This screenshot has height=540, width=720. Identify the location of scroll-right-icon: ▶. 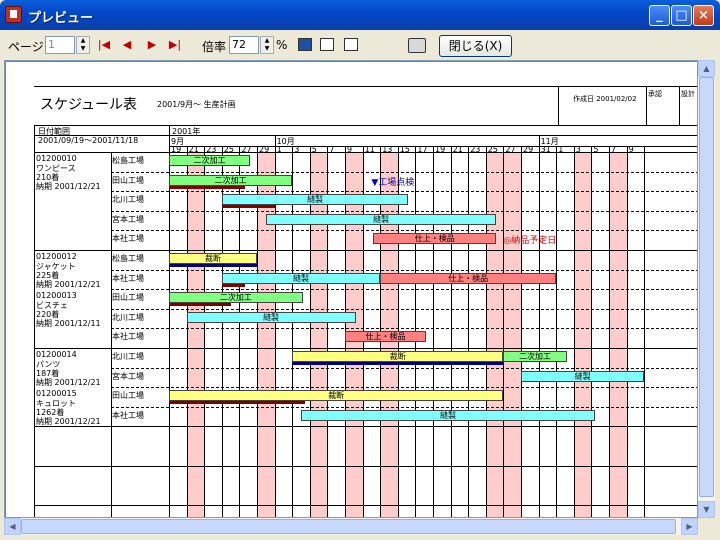
(689, 526).